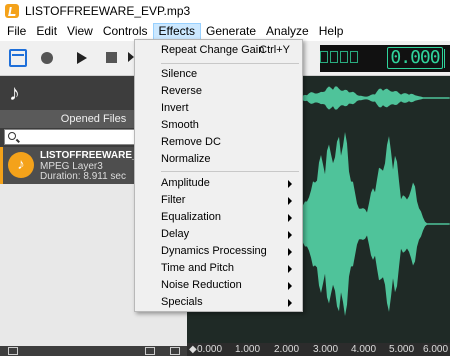 The image size is (450, 356). I want to click on menu-item-time-and-pitch: Time and Pitch, so click(218, 268).